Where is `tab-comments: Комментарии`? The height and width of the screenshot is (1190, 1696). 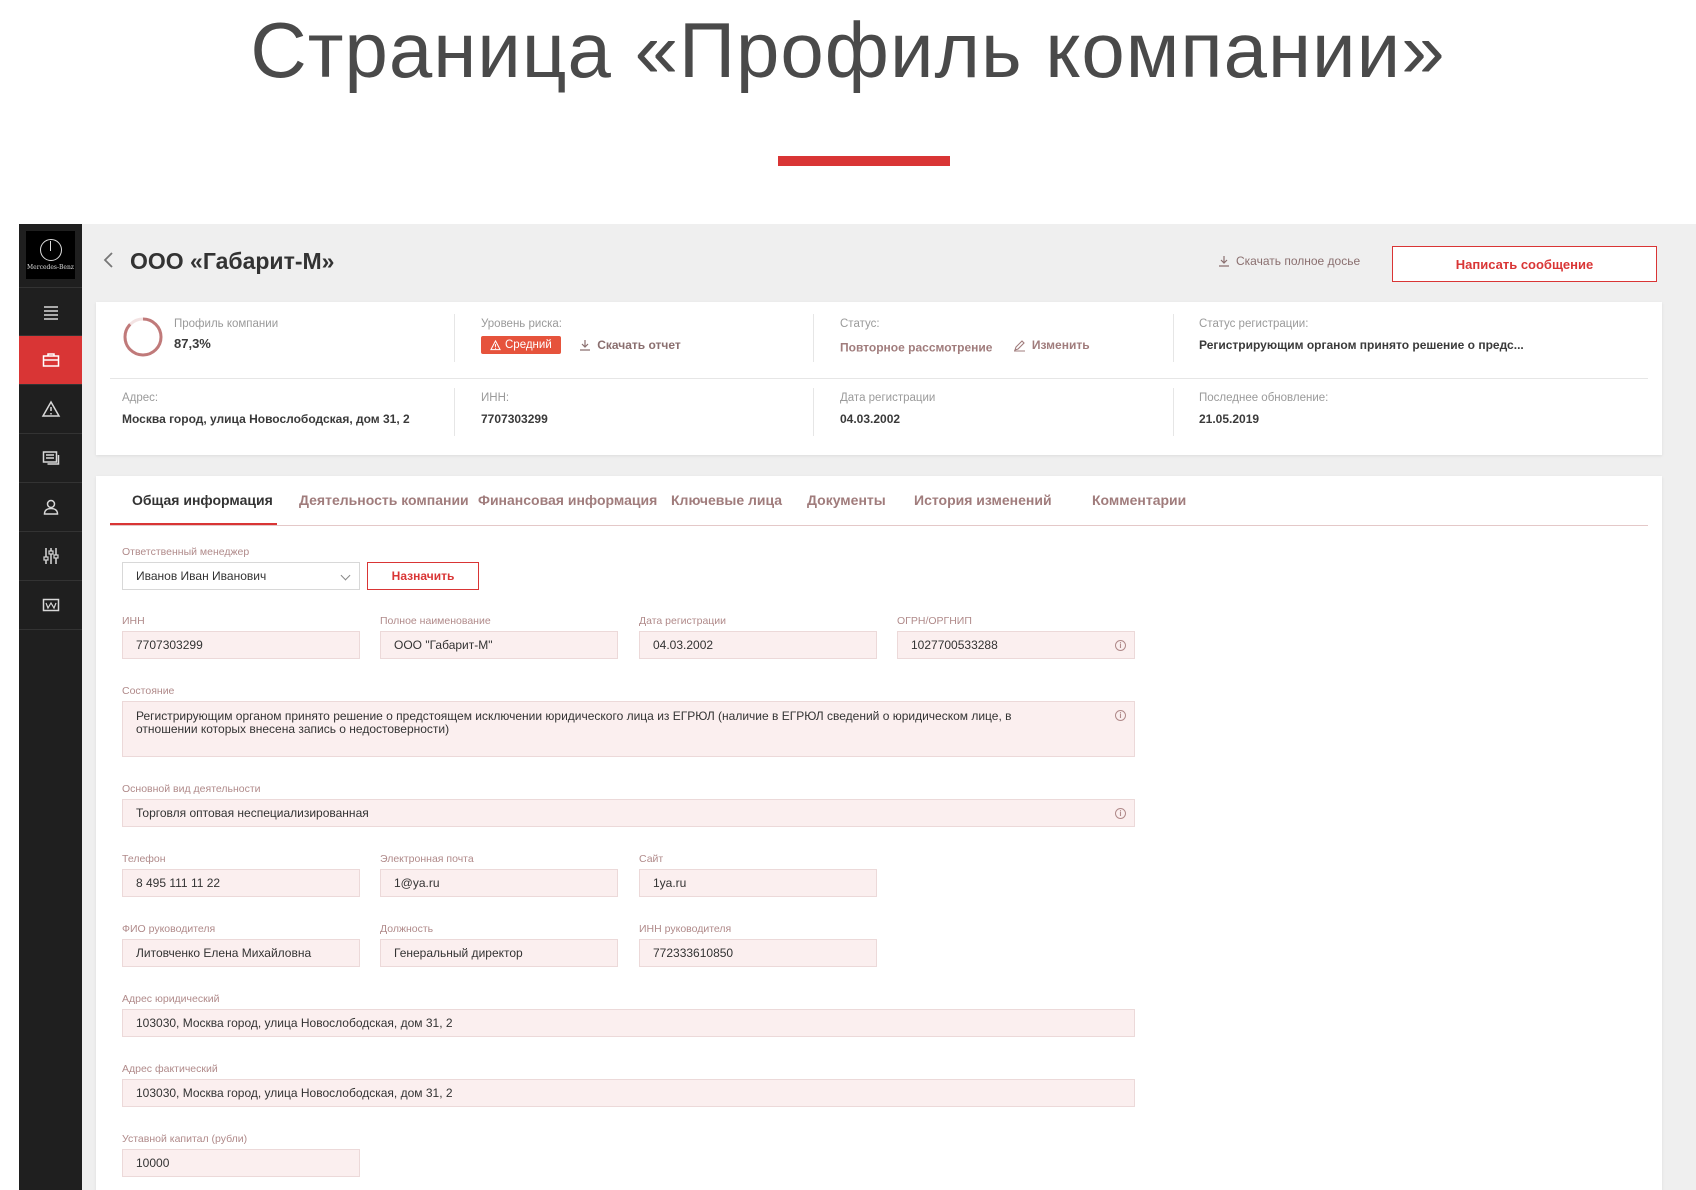 tab-comments: Комментарии is located at coordinates (1139, 500).